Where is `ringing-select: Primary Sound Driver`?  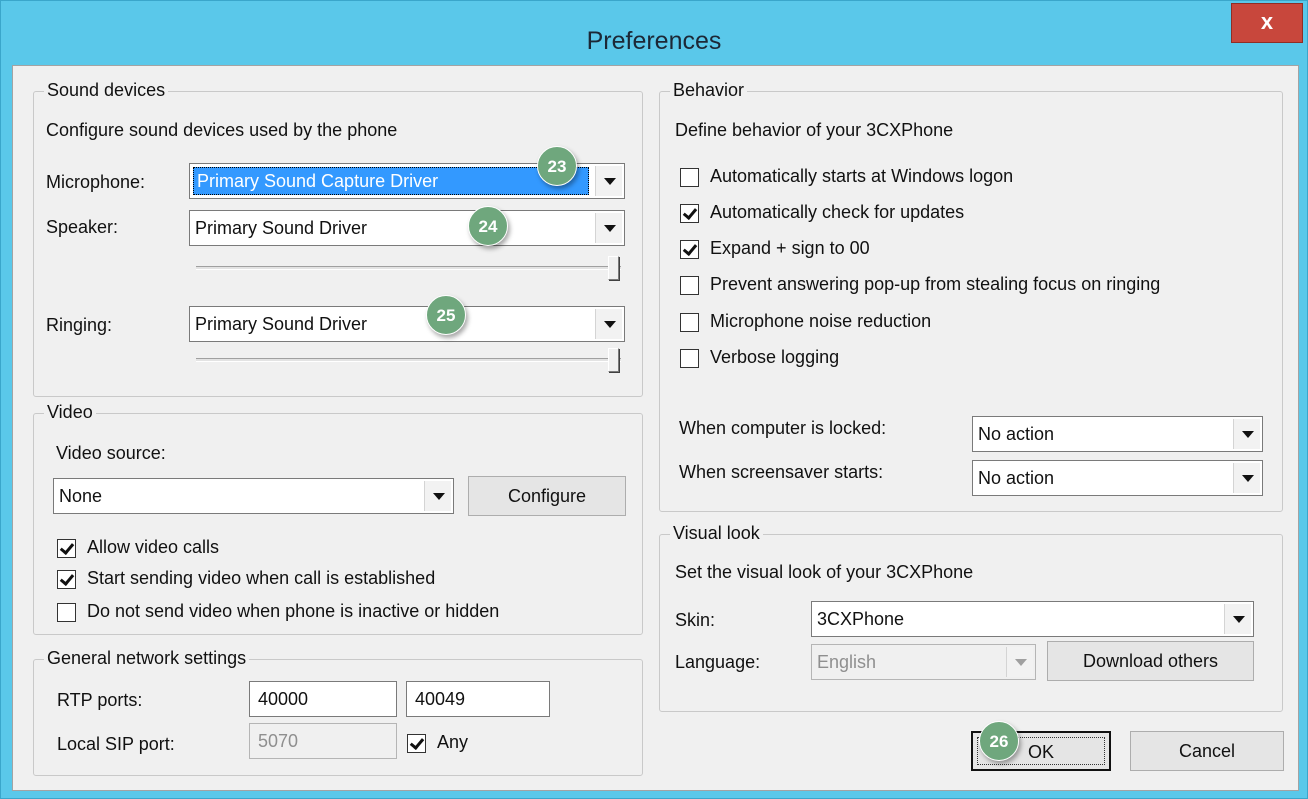 ringing-select: Primary Sound Driver is located at coordinates (407, 324).